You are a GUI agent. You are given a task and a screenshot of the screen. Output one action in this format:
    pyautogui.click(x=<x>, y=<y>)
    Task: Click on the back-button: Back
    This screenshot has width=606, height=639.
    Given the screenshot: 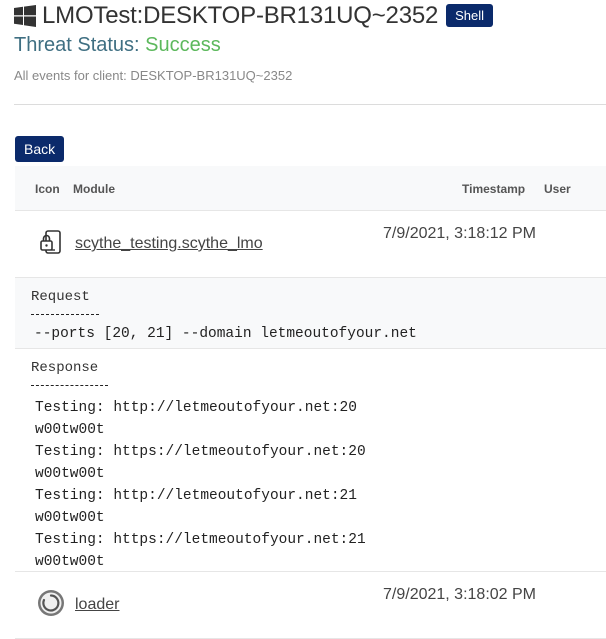 What is the action you would take?
    pyautogui.click(x=40, y=149)
    